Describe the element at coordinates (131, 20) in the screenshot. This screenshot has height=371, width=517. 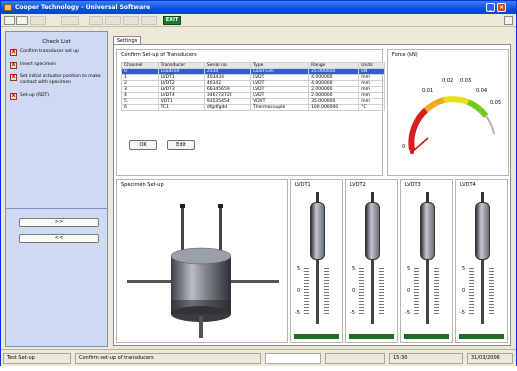
I see `stop-icon` at that location.